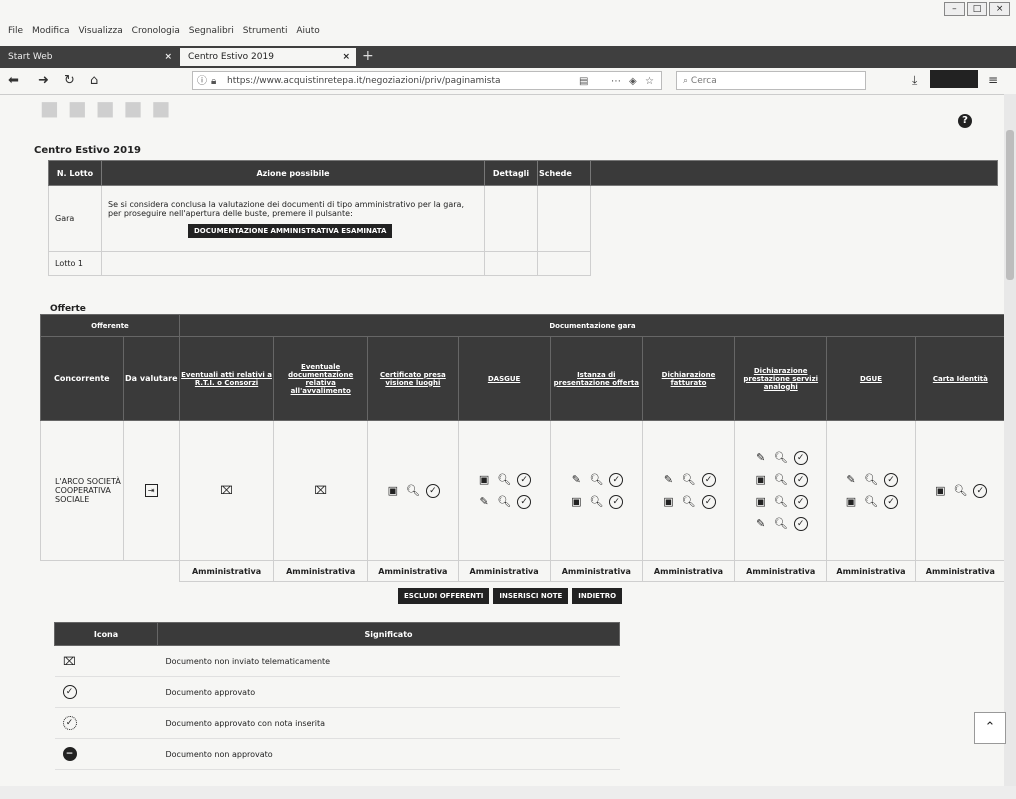 The image size is (1016, 799). What do you see at coordinates (990, 728) in the screenshot?
I see `scroll-top-button: ⌃` at bounding box center [990, 728].